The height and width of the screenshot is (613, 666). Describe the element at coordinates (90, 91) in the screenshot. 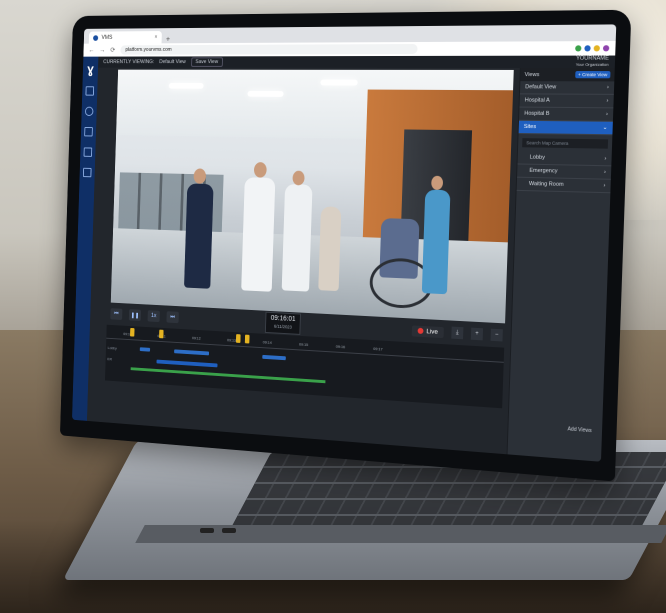

I see `grid-icon` at that location.